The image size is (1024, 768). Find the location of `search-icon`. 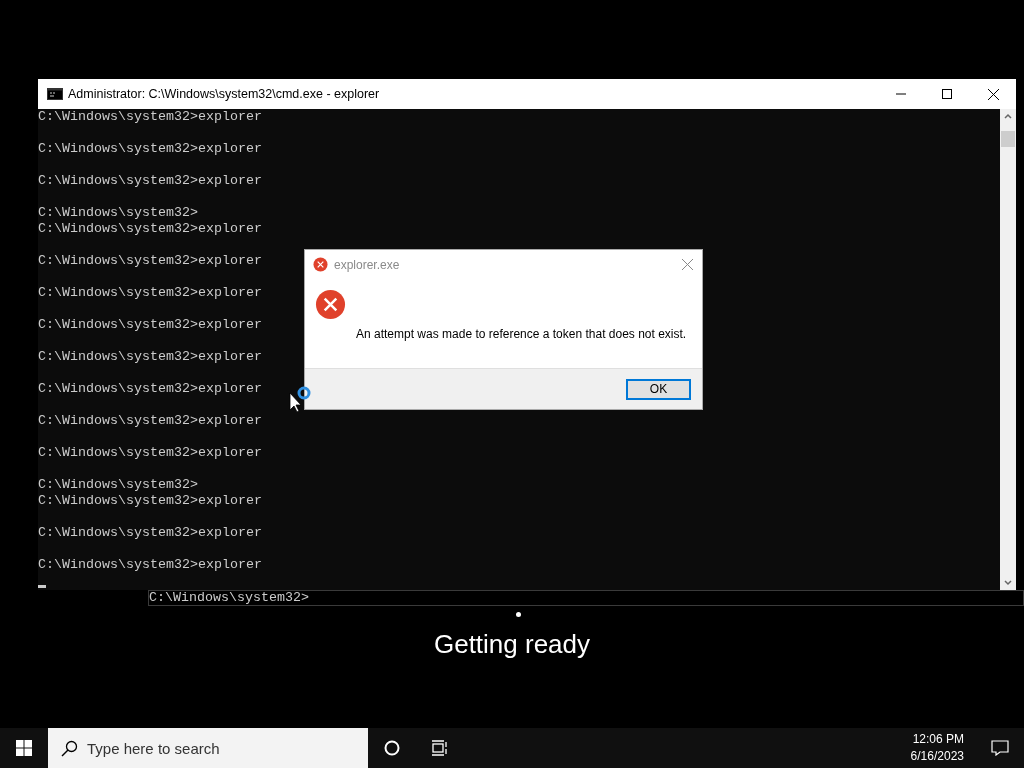

search-icon is located at coordinates (69, 748).